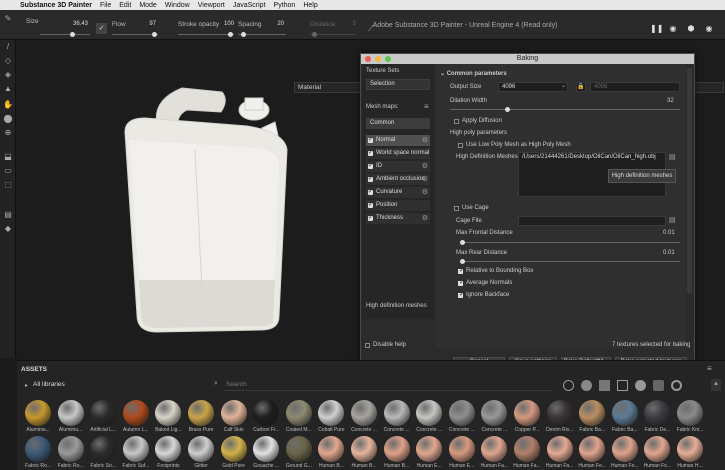  I want to click on filter-particles-icon, so click(676, 385).